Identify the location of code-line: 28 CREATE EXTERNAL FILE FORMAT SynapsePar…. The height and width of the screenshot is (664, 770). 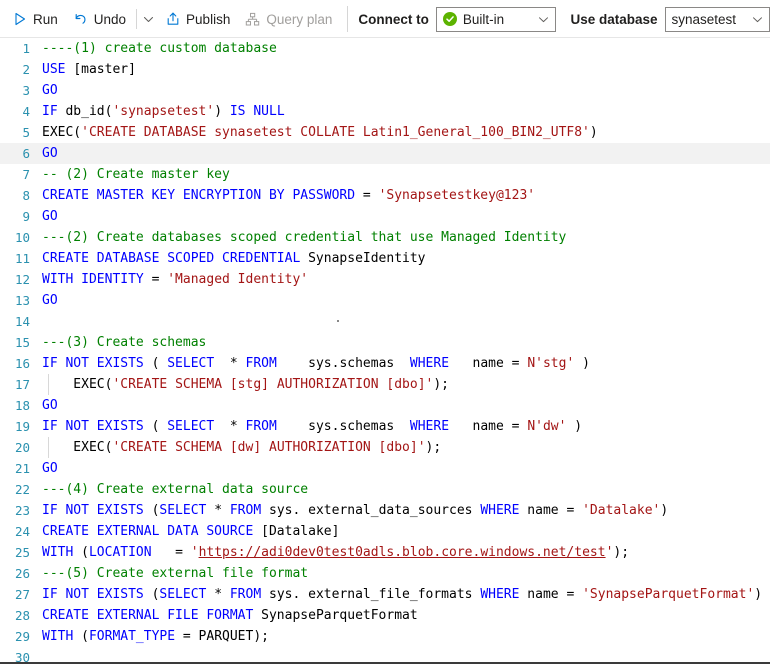
(385, 615).